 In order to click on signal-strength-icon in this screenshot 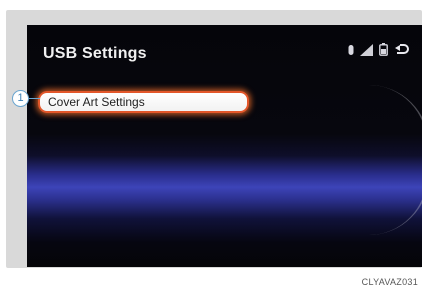, I will do `click(366, 52)`.